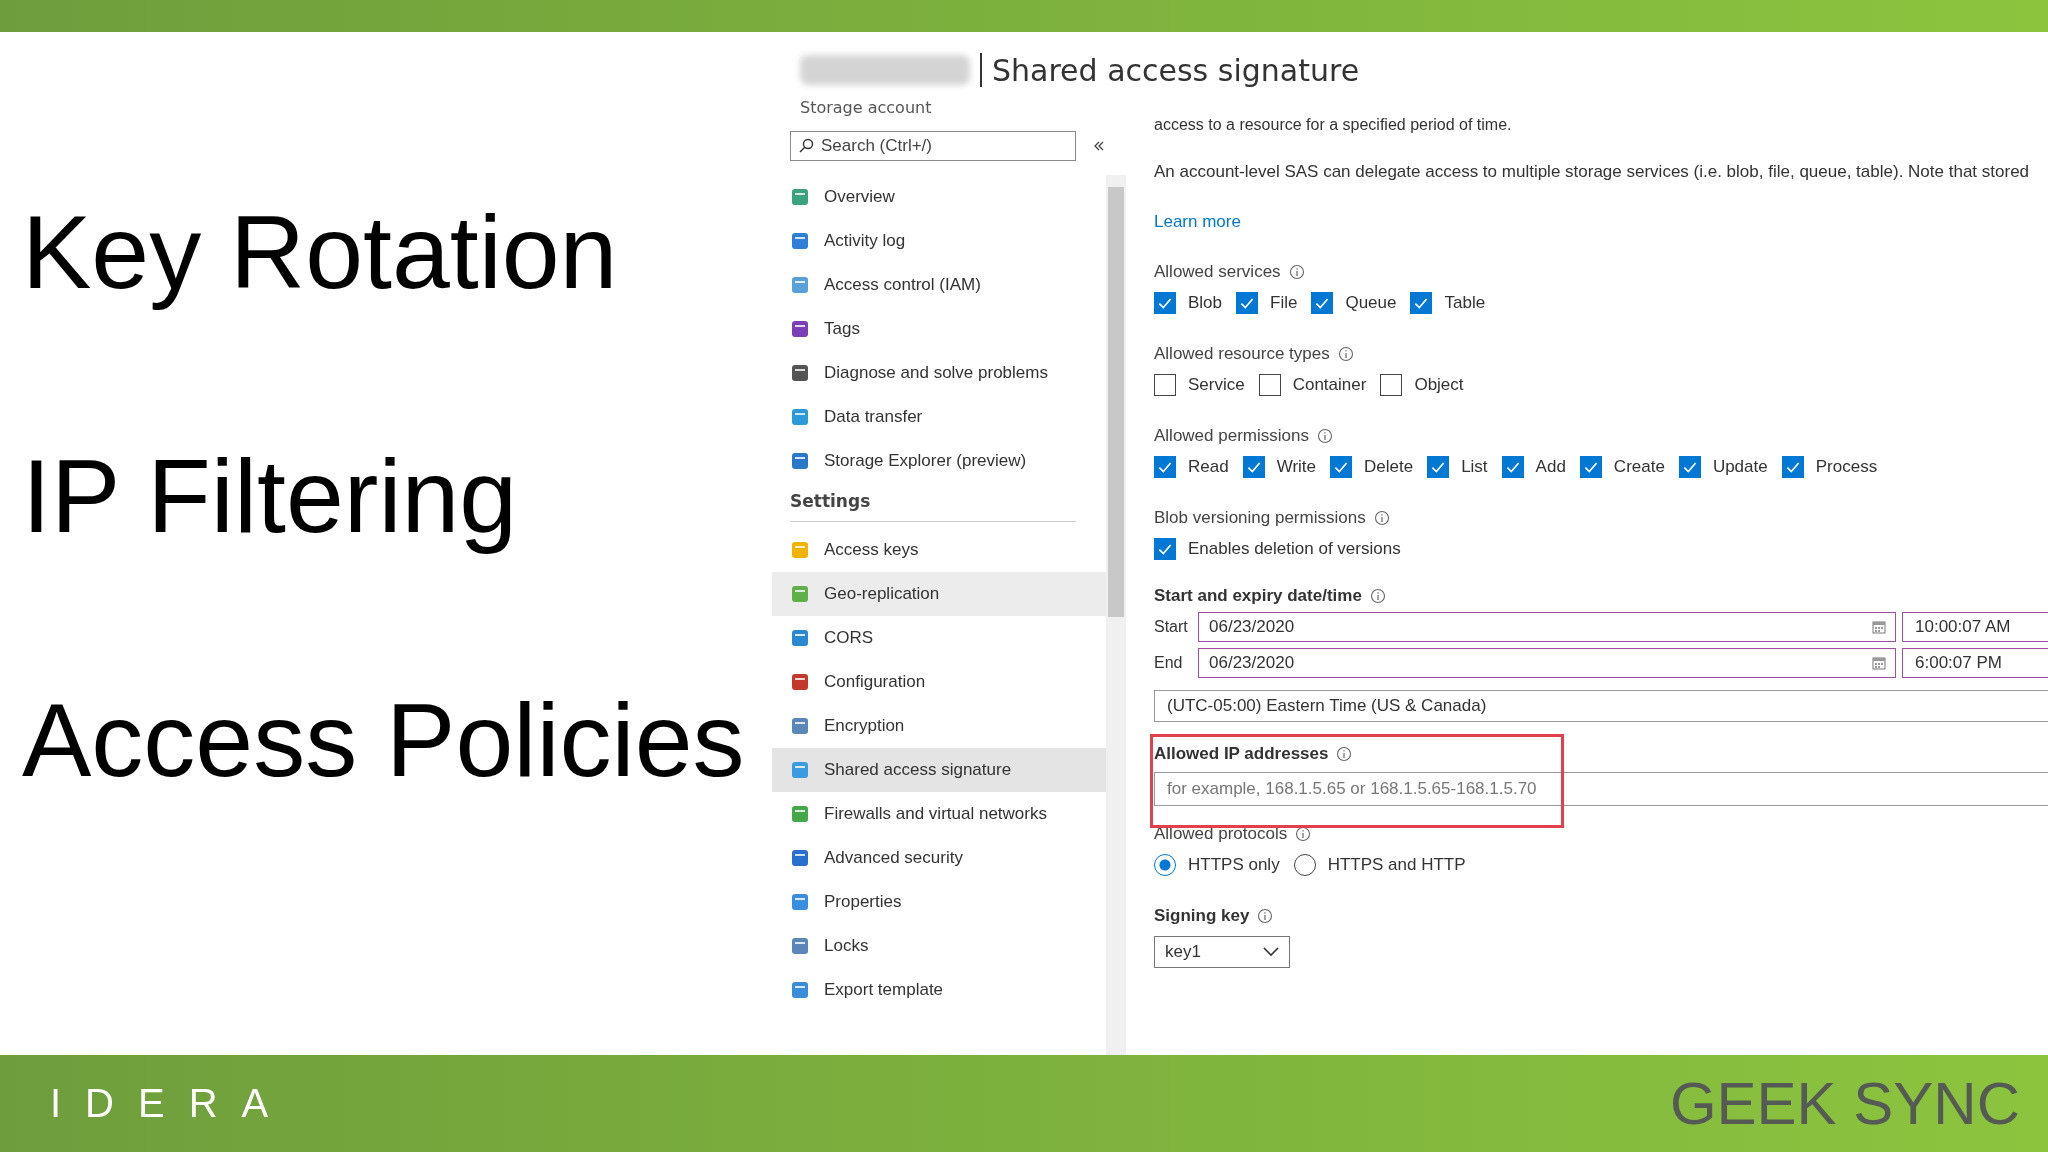  What do you see at coordinates (1371, 303) in the screenshot?
I see `option-label: Queue` at bounding box center [1371, 303].